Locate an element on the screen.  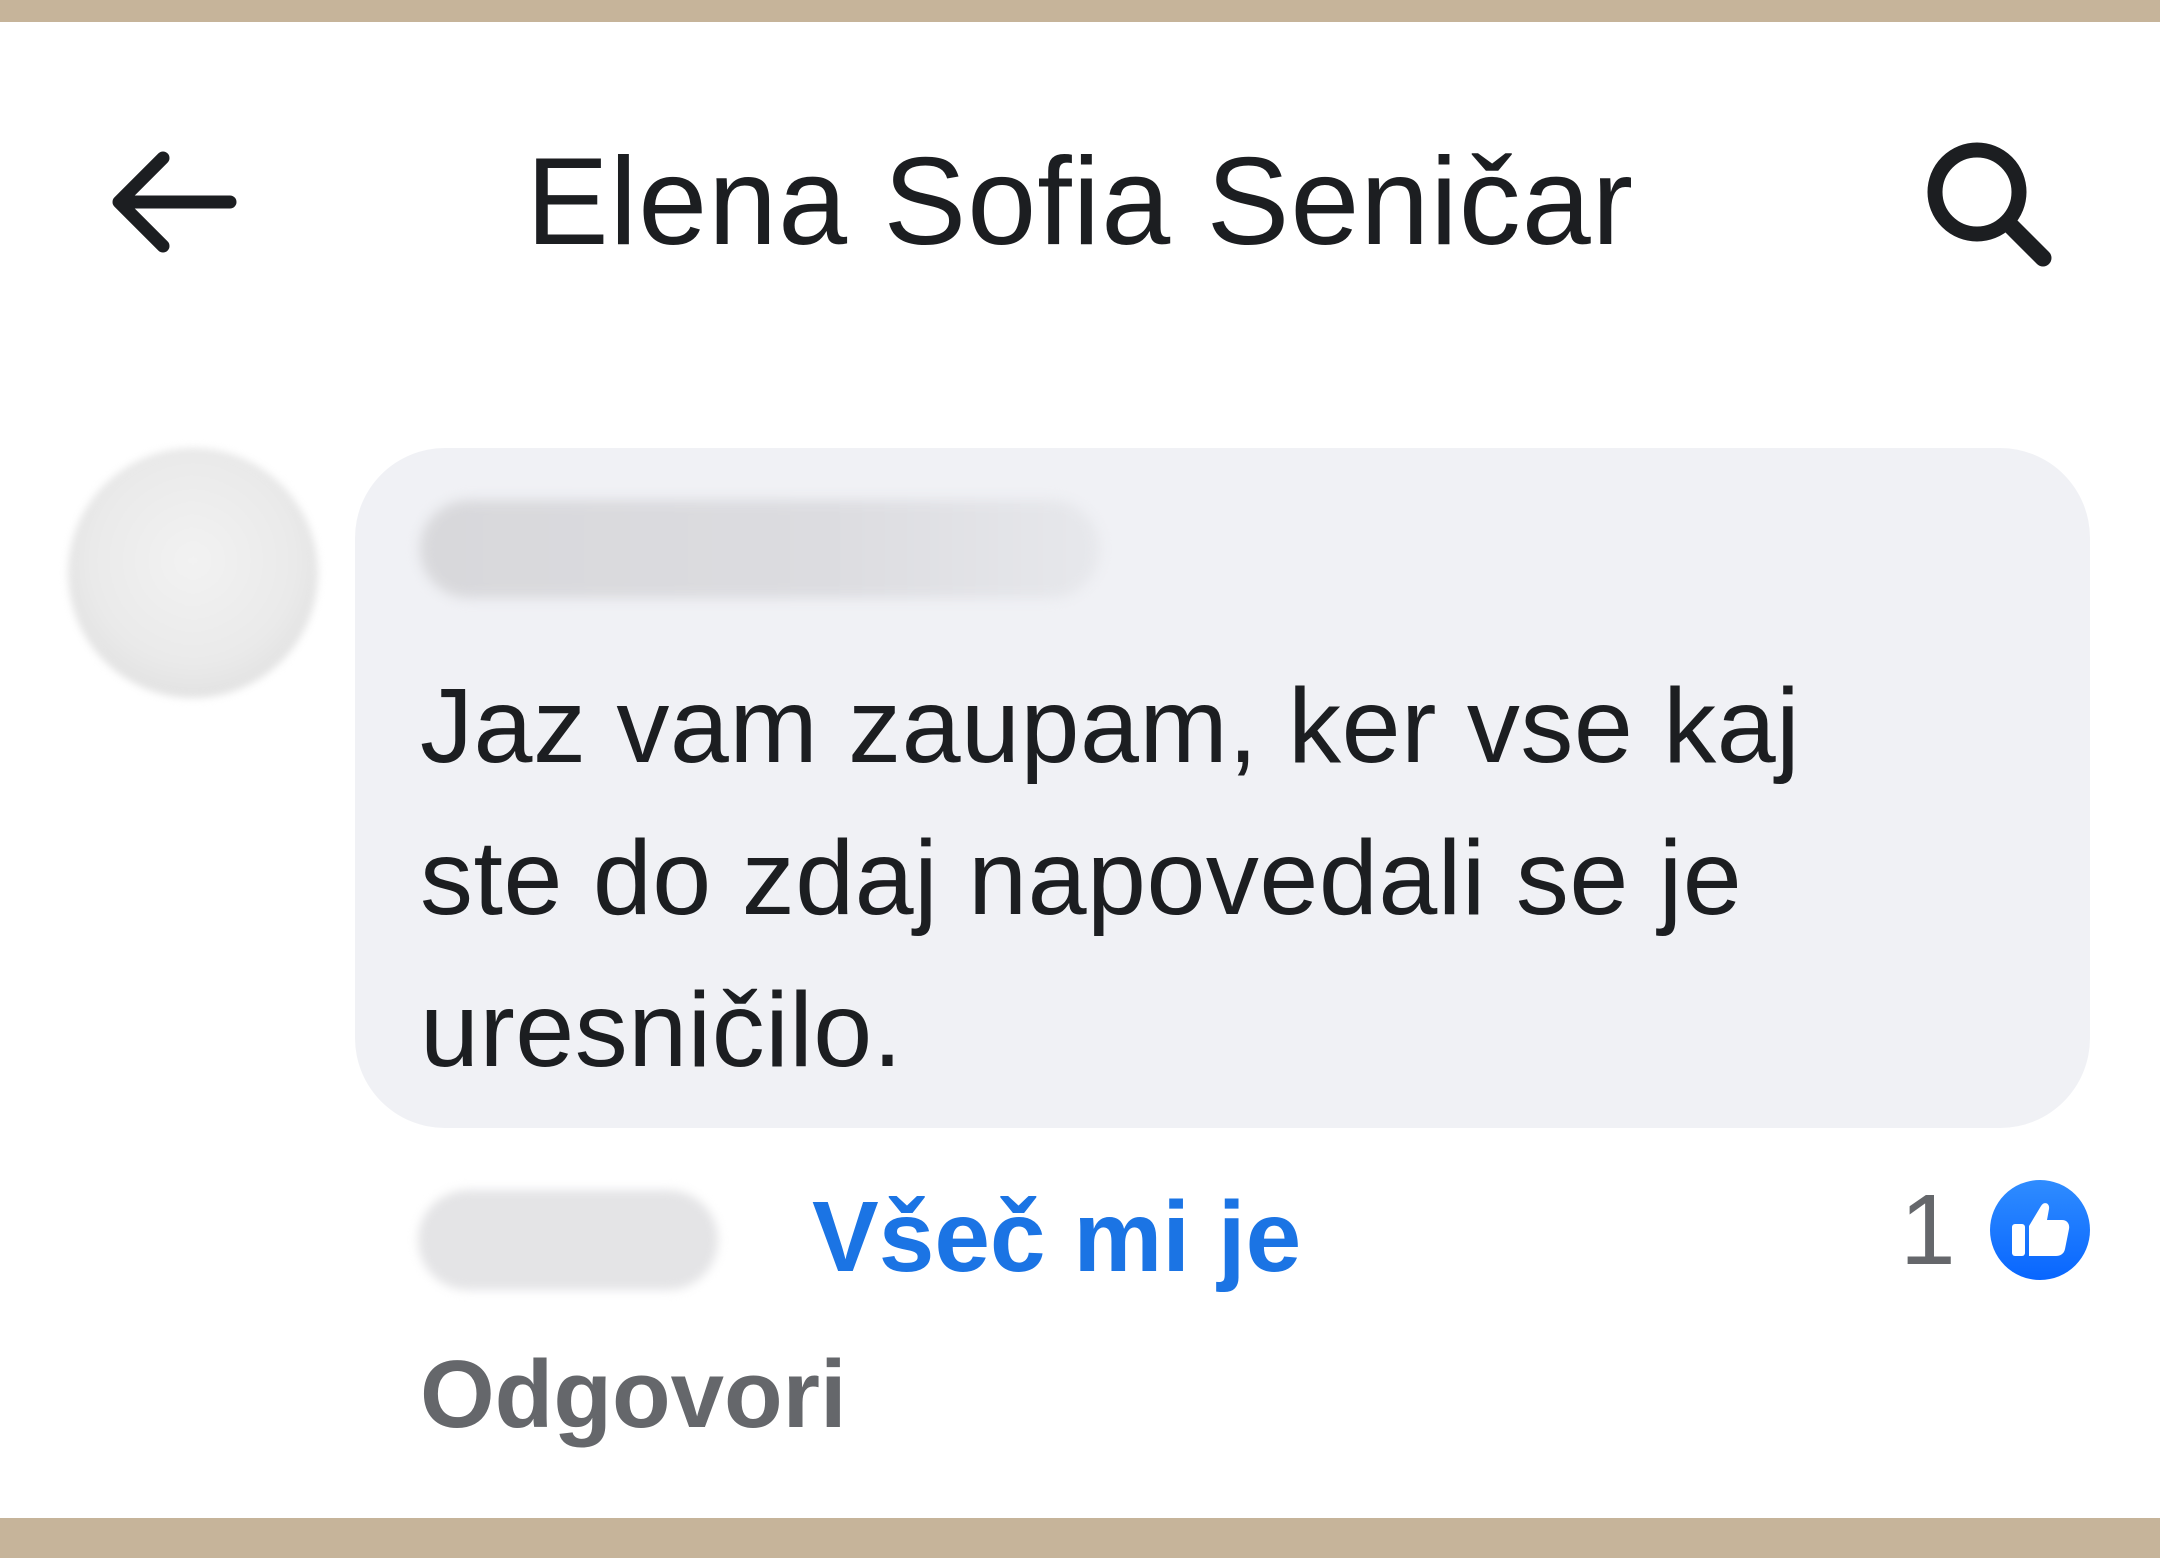
timestamp-redacted is located at coordinates (568, 1240).